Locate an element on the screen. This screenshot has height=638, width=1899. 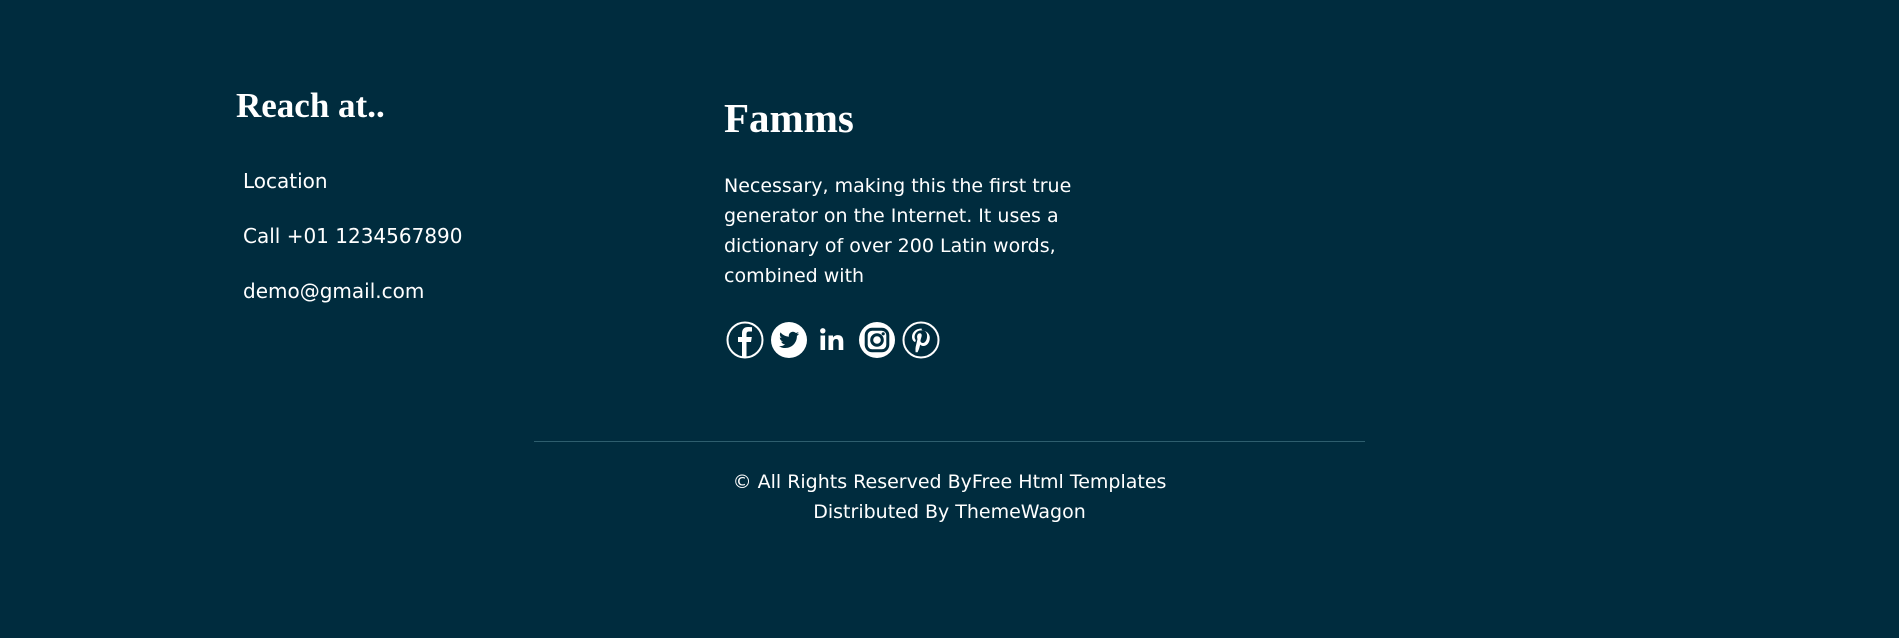
pinterest-link is located at coordinates (921, 340).